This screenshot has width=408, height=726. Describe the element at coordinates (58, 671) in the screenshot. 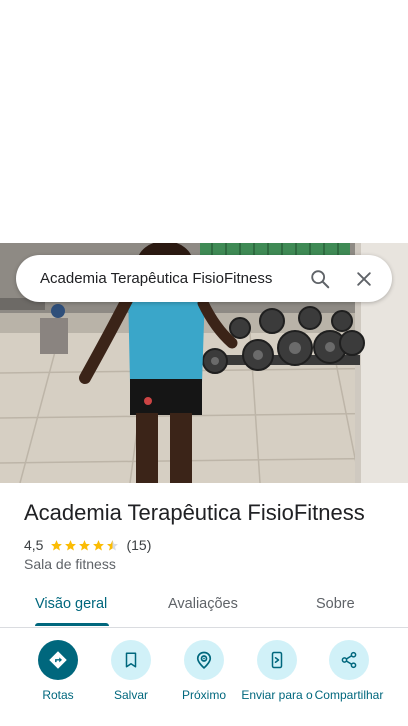

I see `directions-button: Rotas` at that location.